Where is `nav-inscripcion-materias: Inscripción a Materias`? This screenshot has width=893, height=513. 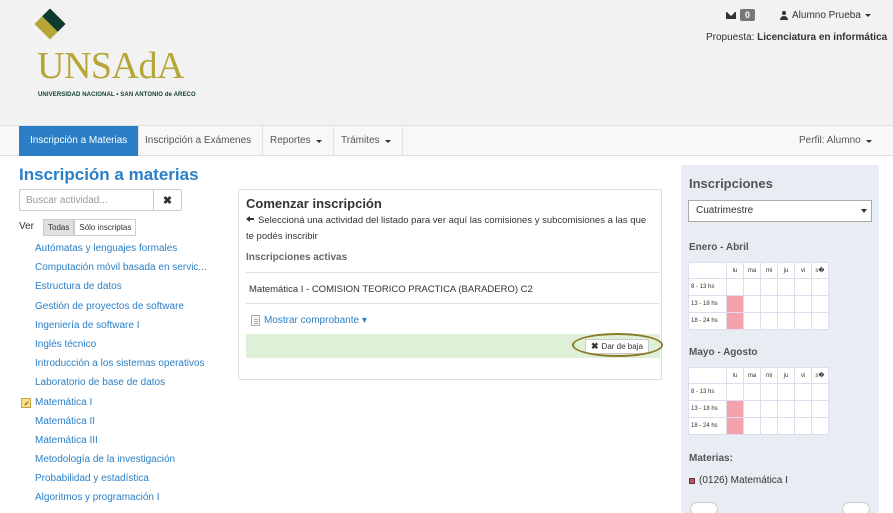 nav-inscripcion-materias: Inscripción a Materias is located at coordinates (79, 141).